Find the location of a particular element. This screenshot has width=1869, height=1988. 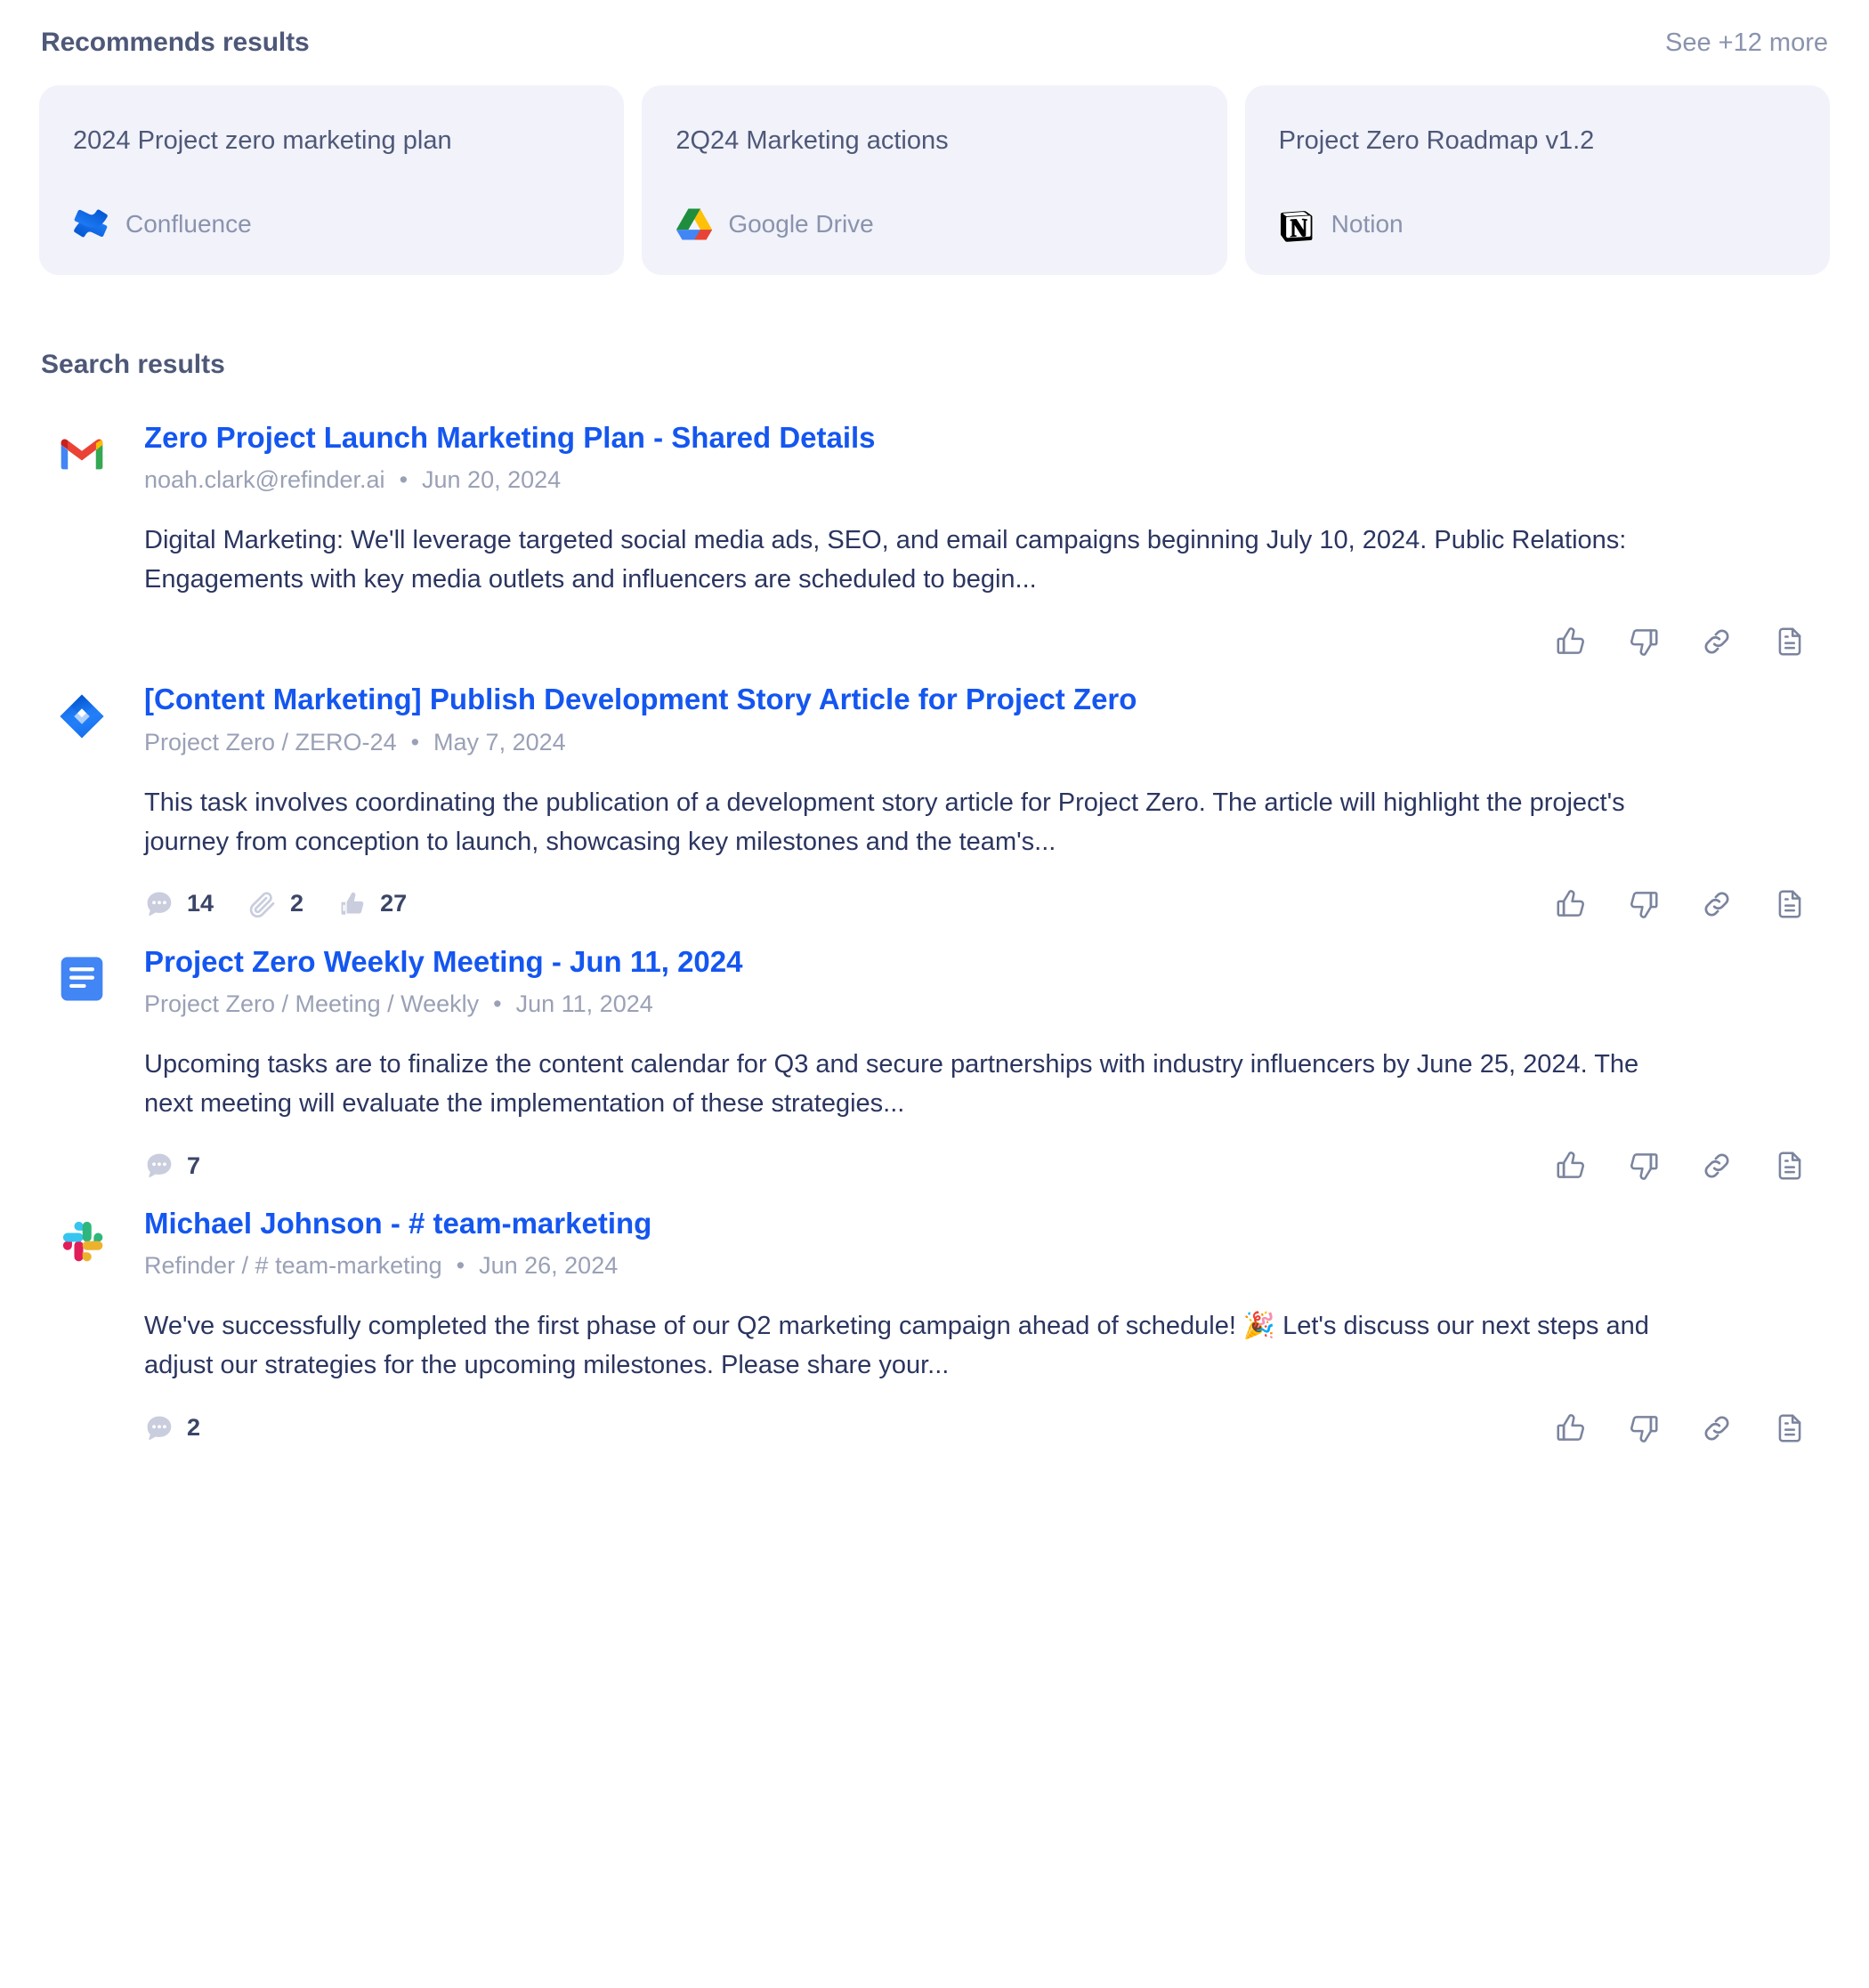

recommends-header: Recommends results See +12 more is located at coordinates (934, 42).